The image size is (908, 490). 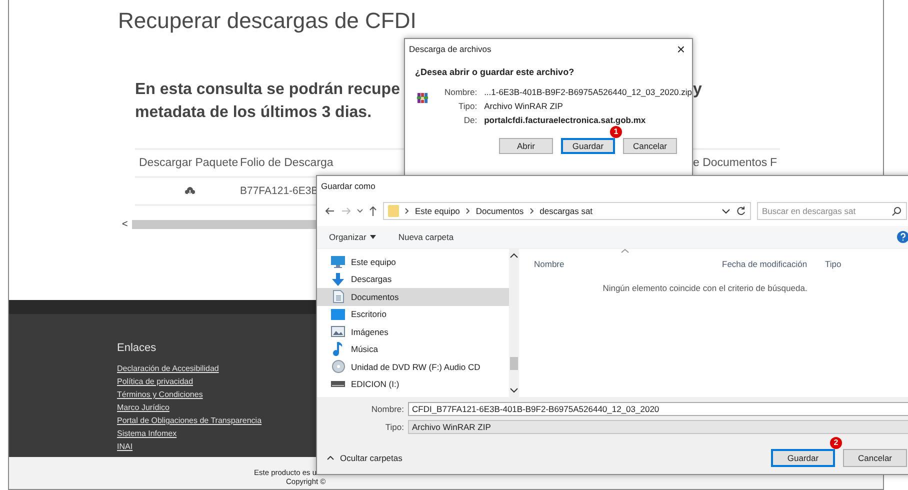 What do you see at coordinates (330, 458) in the screenshot?
I see `chevron-up-icon` at bounding box center [330, 458].